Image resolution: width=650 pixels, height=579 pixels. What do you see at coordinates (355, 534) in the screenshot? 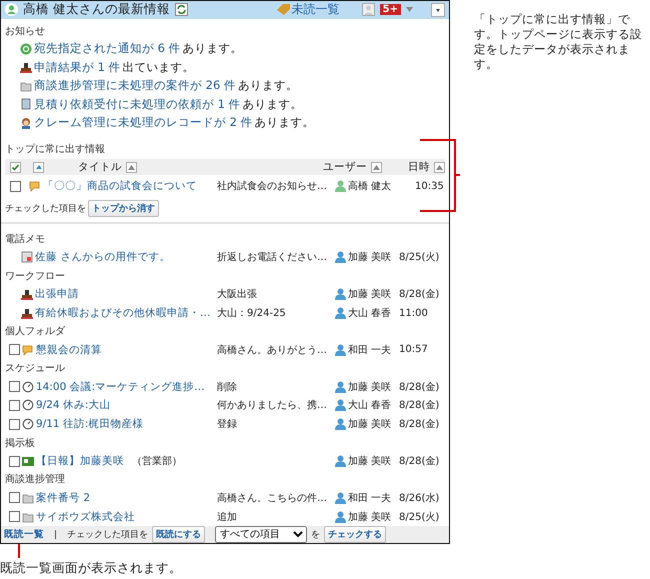
I see `check-button: チェックする` at bounding box center [355, 534].